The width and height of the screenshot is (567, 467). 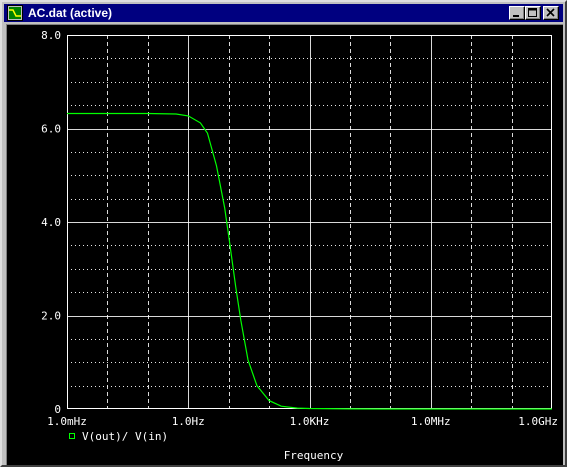 I want to click on minimize-button, so click(x=517, y=13).